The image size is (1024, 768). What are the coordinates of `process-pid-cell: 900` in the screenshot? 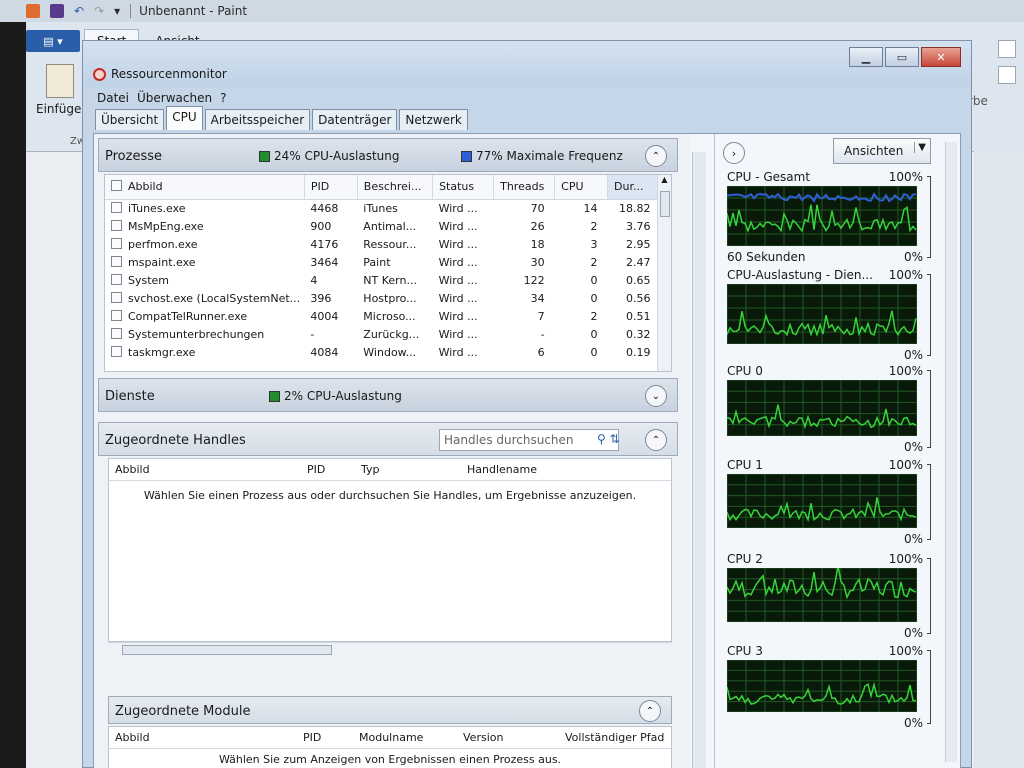 It's located at (321, 226).